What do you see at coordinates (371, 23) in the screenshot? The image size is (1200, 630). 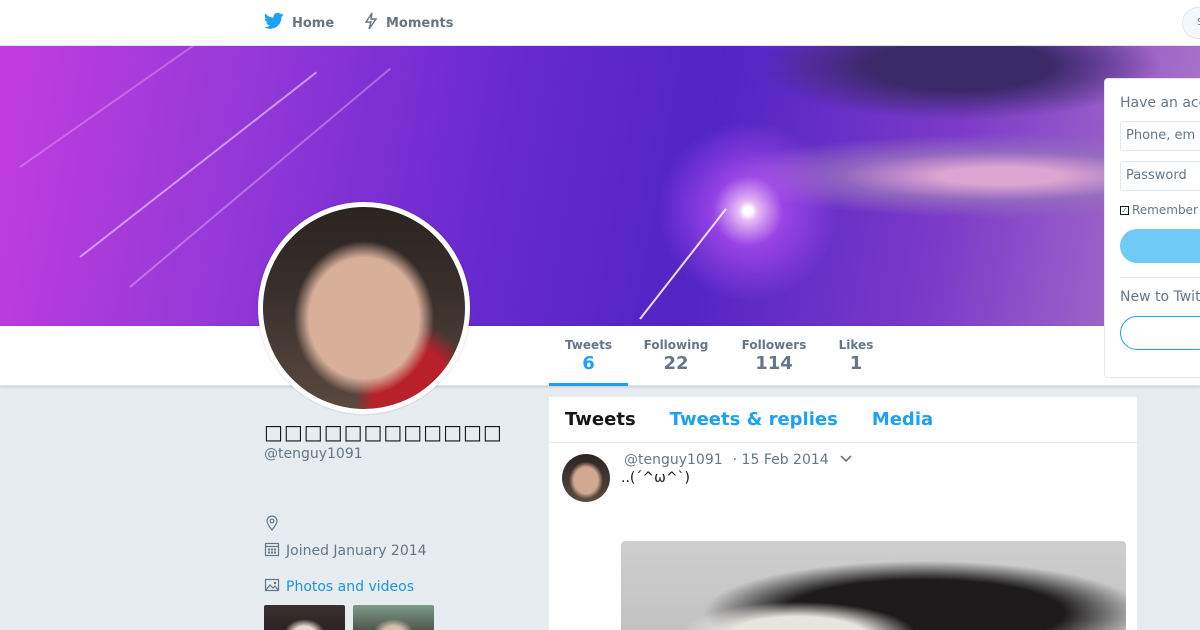 I see `lightning-icon` at bounding box center [371, 23].